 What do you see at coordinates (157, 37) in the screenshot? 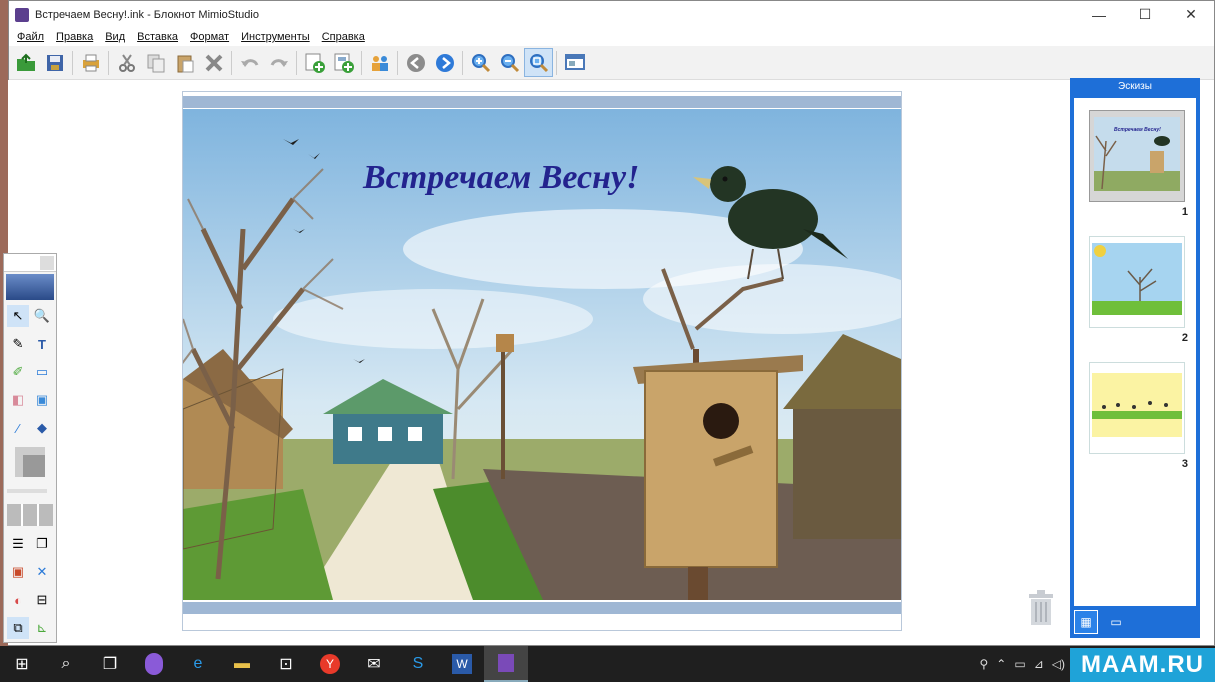
I see `menu-insert: Вставка` at bounding box center [157, 37].